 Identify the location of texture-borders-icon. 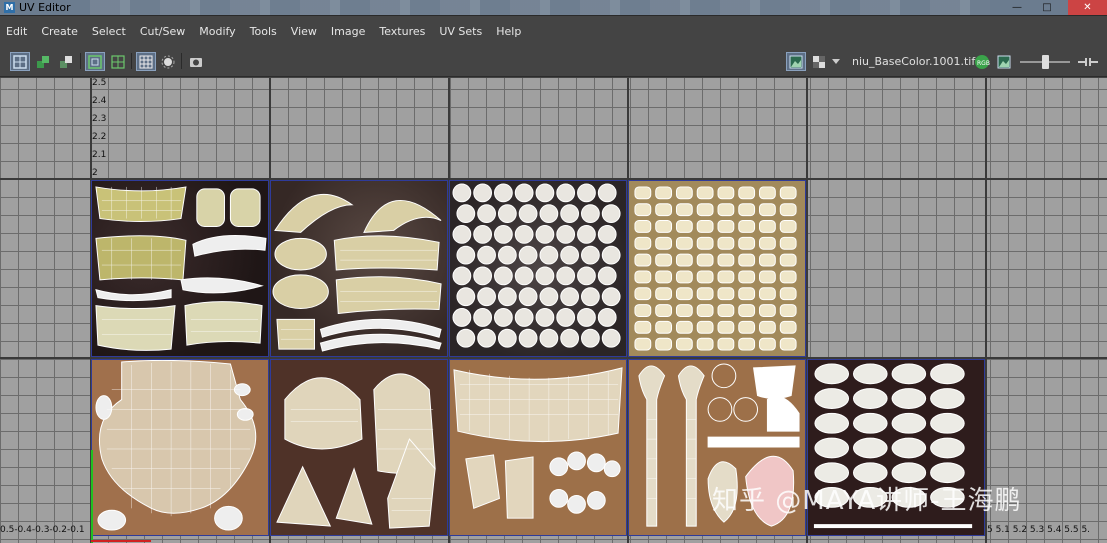
(118, 61).